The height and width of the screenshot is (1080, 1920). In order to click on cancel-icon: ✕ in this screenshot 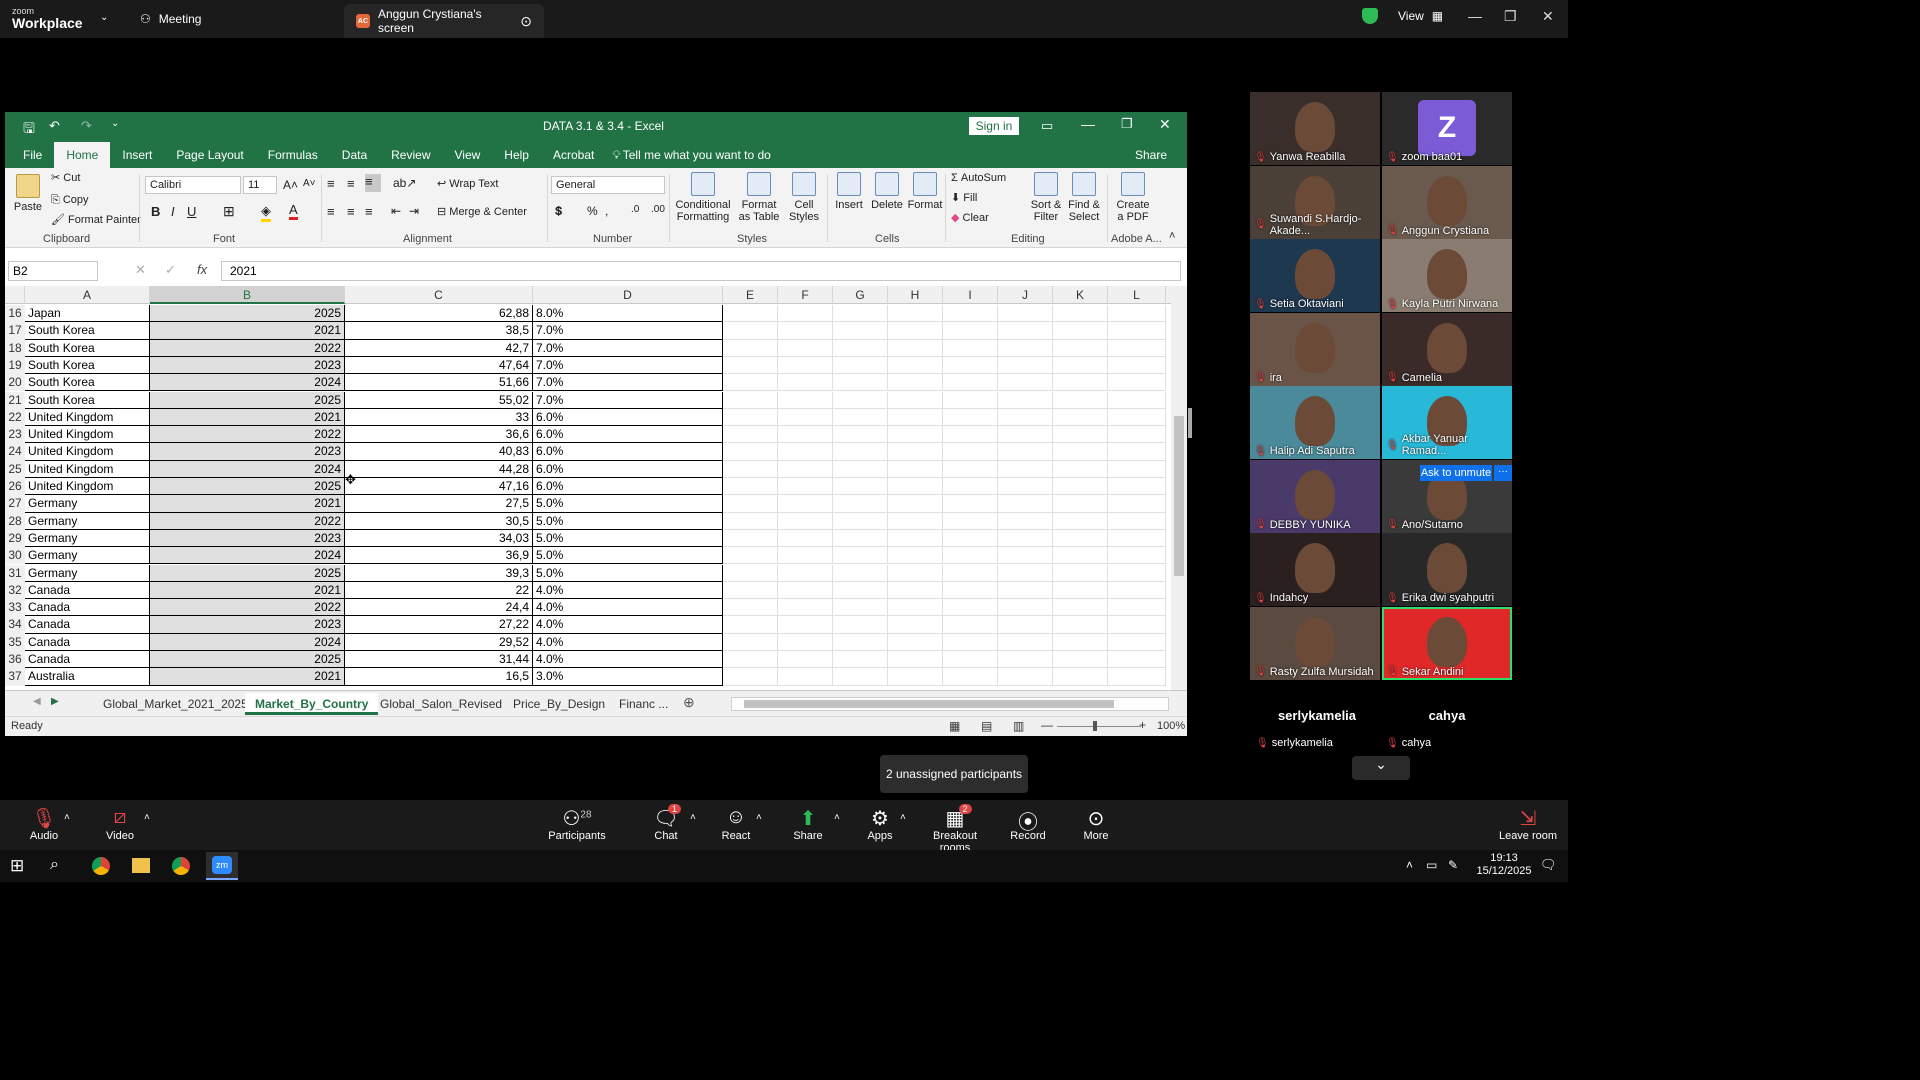, I will do `click(140, 270)`.